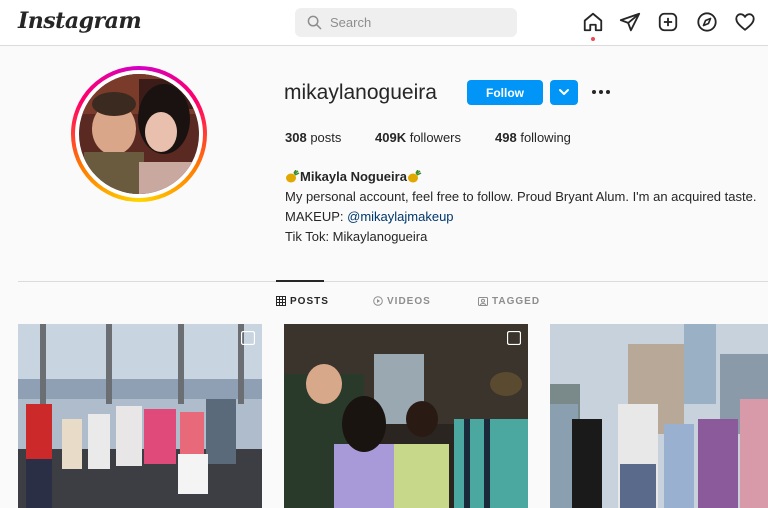 The width and height of the screenshot is (768, 508). Describe the element at coordinates (302, 301) in the screenshot. I see `tab-posts: POSTS` at that location.